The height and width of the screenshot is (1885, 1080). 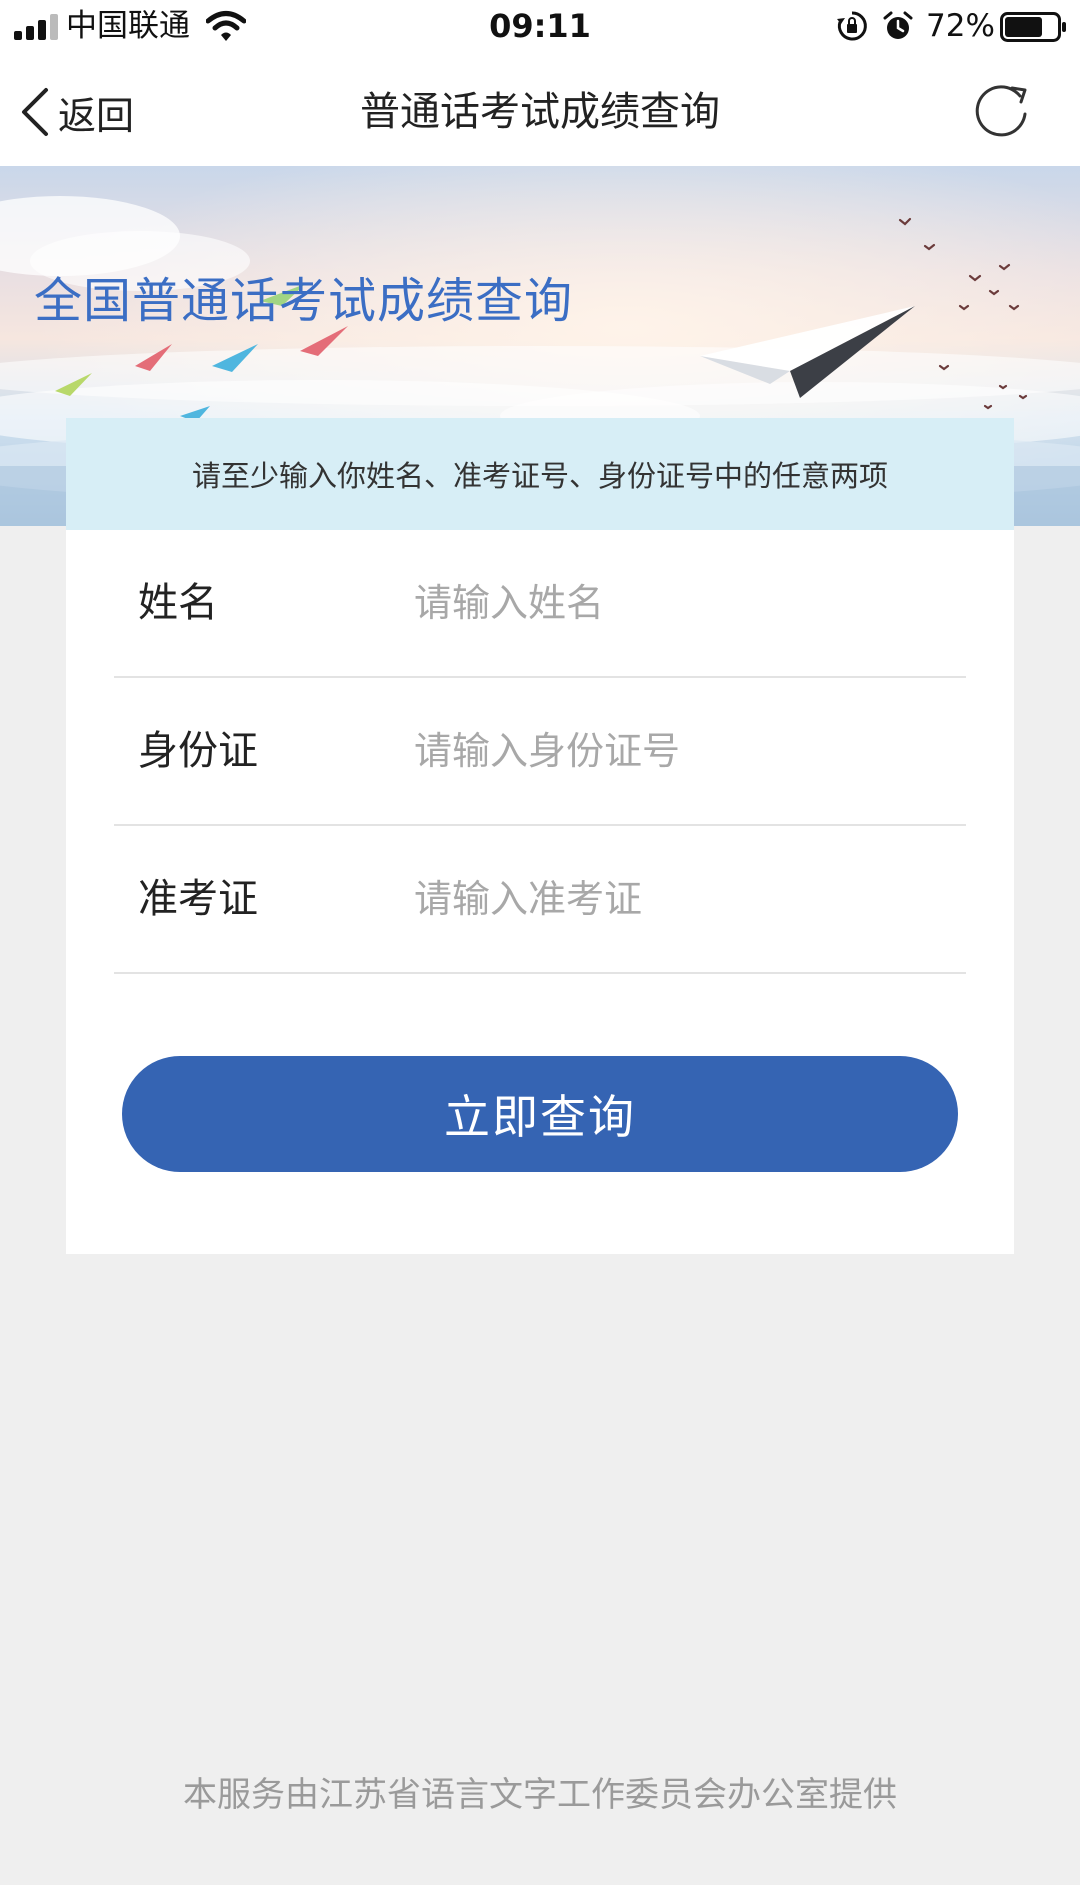 I want to click on query-button: 立即查询, so click(x=540, y=1114).